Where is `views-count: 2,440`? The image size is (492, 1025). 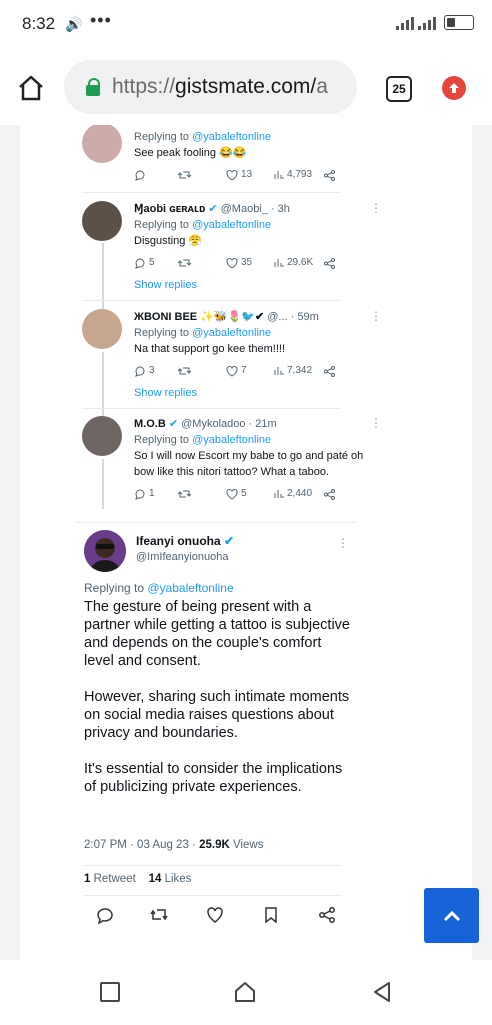 views-count: 2,440 is located at coordinates (299, 494).